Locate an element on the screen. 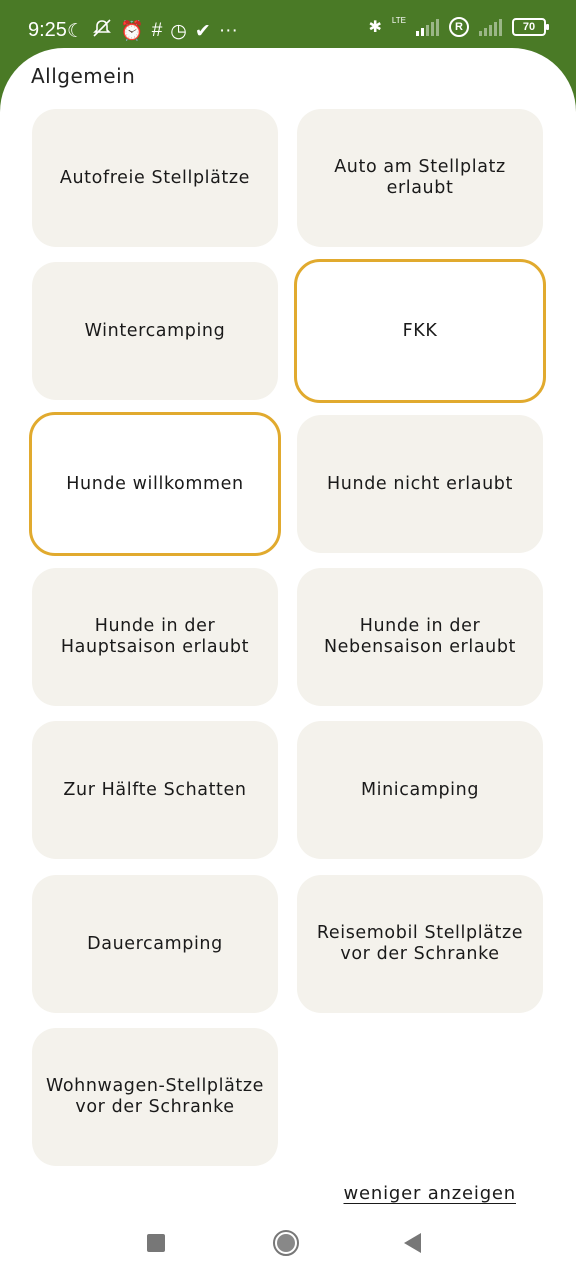 This screenshot has width=576, height=1280. system-nav-bar is located at coordinates (288, 1245).